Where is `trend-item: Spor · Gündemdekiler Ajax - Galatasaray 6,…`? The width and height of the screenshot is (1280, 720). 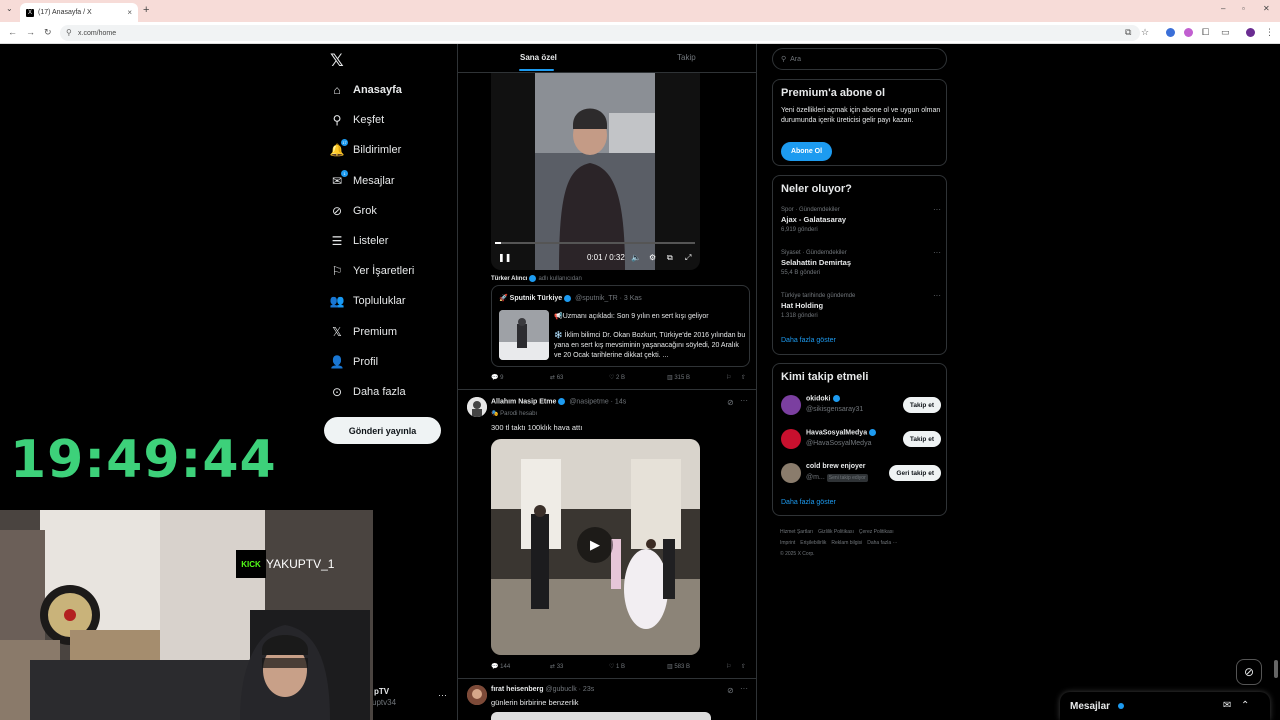
trend-item: Spor · Gündemdekiler Ajax - Galatasaray 6,… is located at coordinates (861, 219).